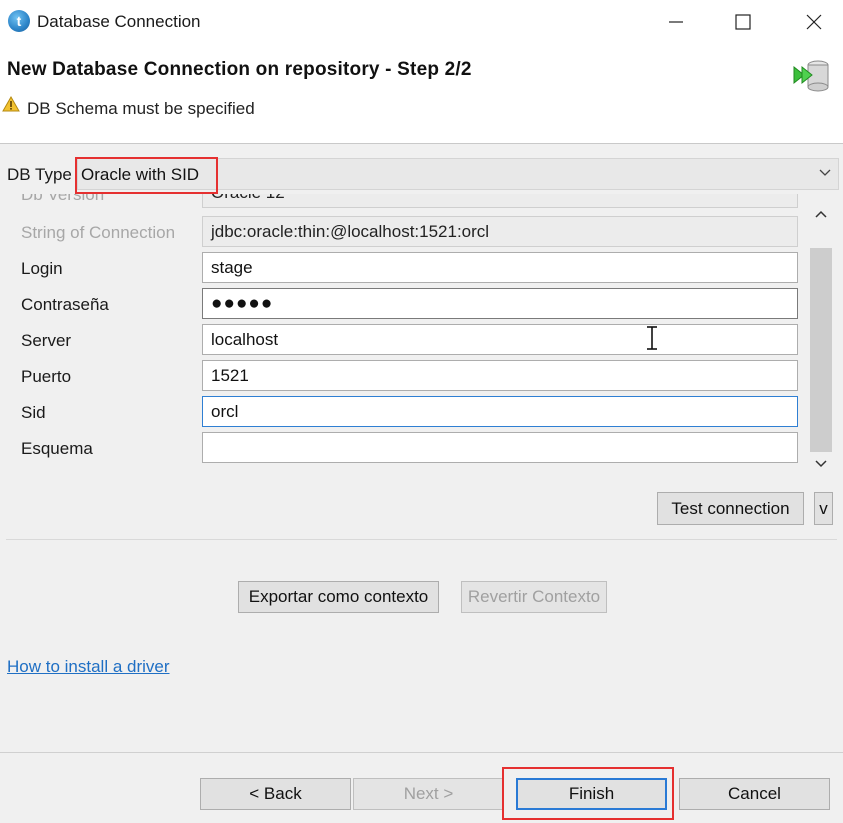  Describe the element at coordinates (754, 794) in the screenshot. I see `cancel-button: Cancel` at that location.